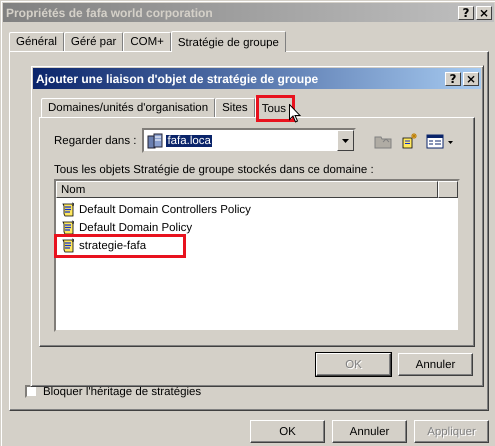  I want to click on tab: Domaines/unités d'organisation, so click(128, 107).